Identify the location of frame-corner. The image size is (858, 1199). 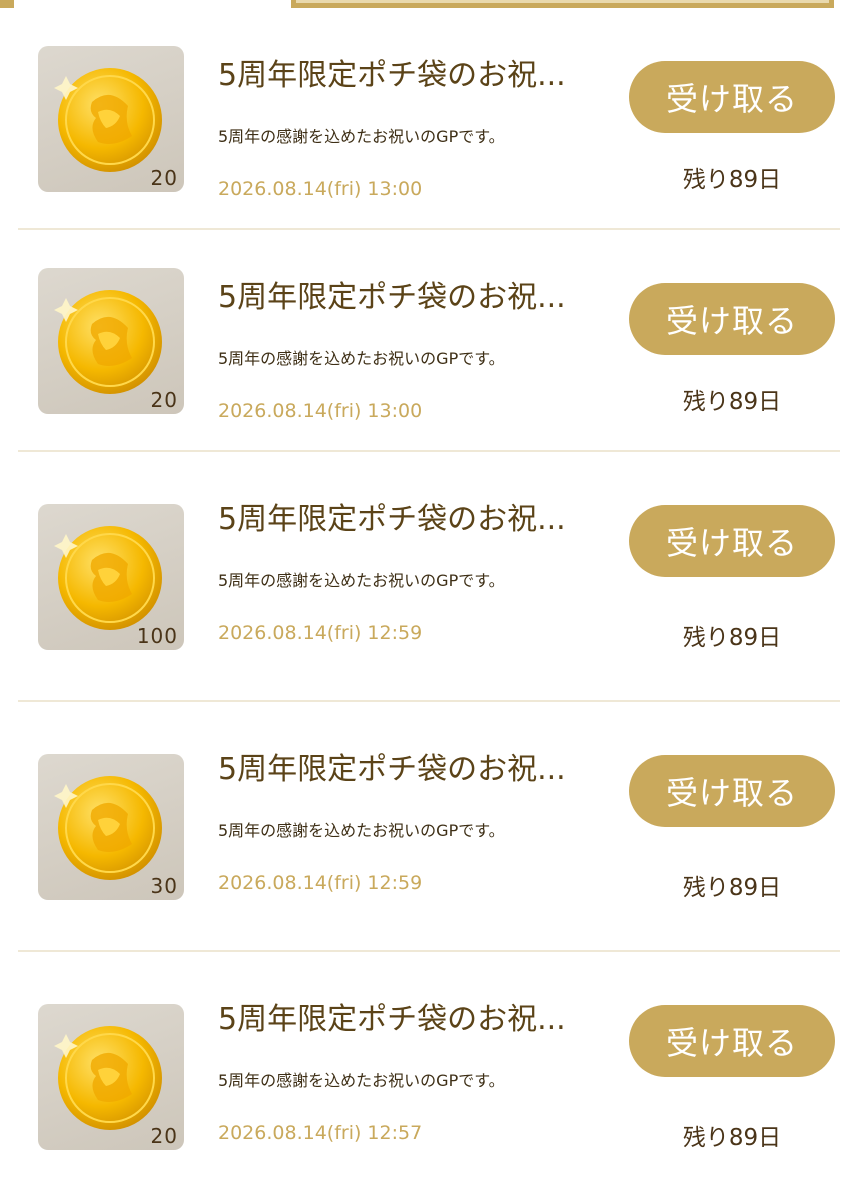
(7, 4).